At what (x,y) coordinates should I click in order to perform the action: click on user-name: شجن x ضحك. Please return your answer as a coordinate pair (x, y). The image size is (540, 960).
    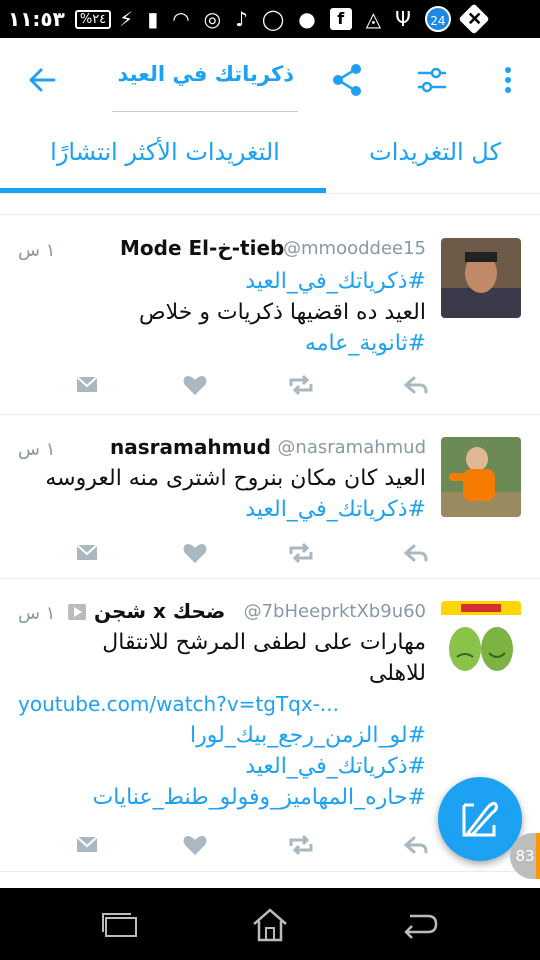
    Looking at the image, I should click on (159, 611).